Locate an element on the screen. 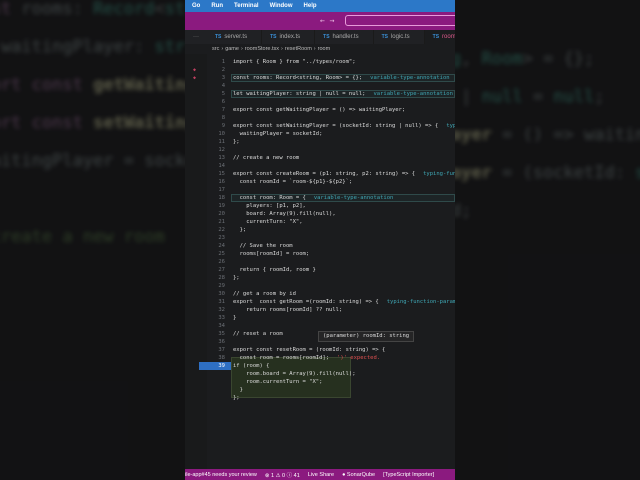 The height and width of the screenshot is (480, 640). tab-label: roomStore.tsx is located at coordinates (448, 37).